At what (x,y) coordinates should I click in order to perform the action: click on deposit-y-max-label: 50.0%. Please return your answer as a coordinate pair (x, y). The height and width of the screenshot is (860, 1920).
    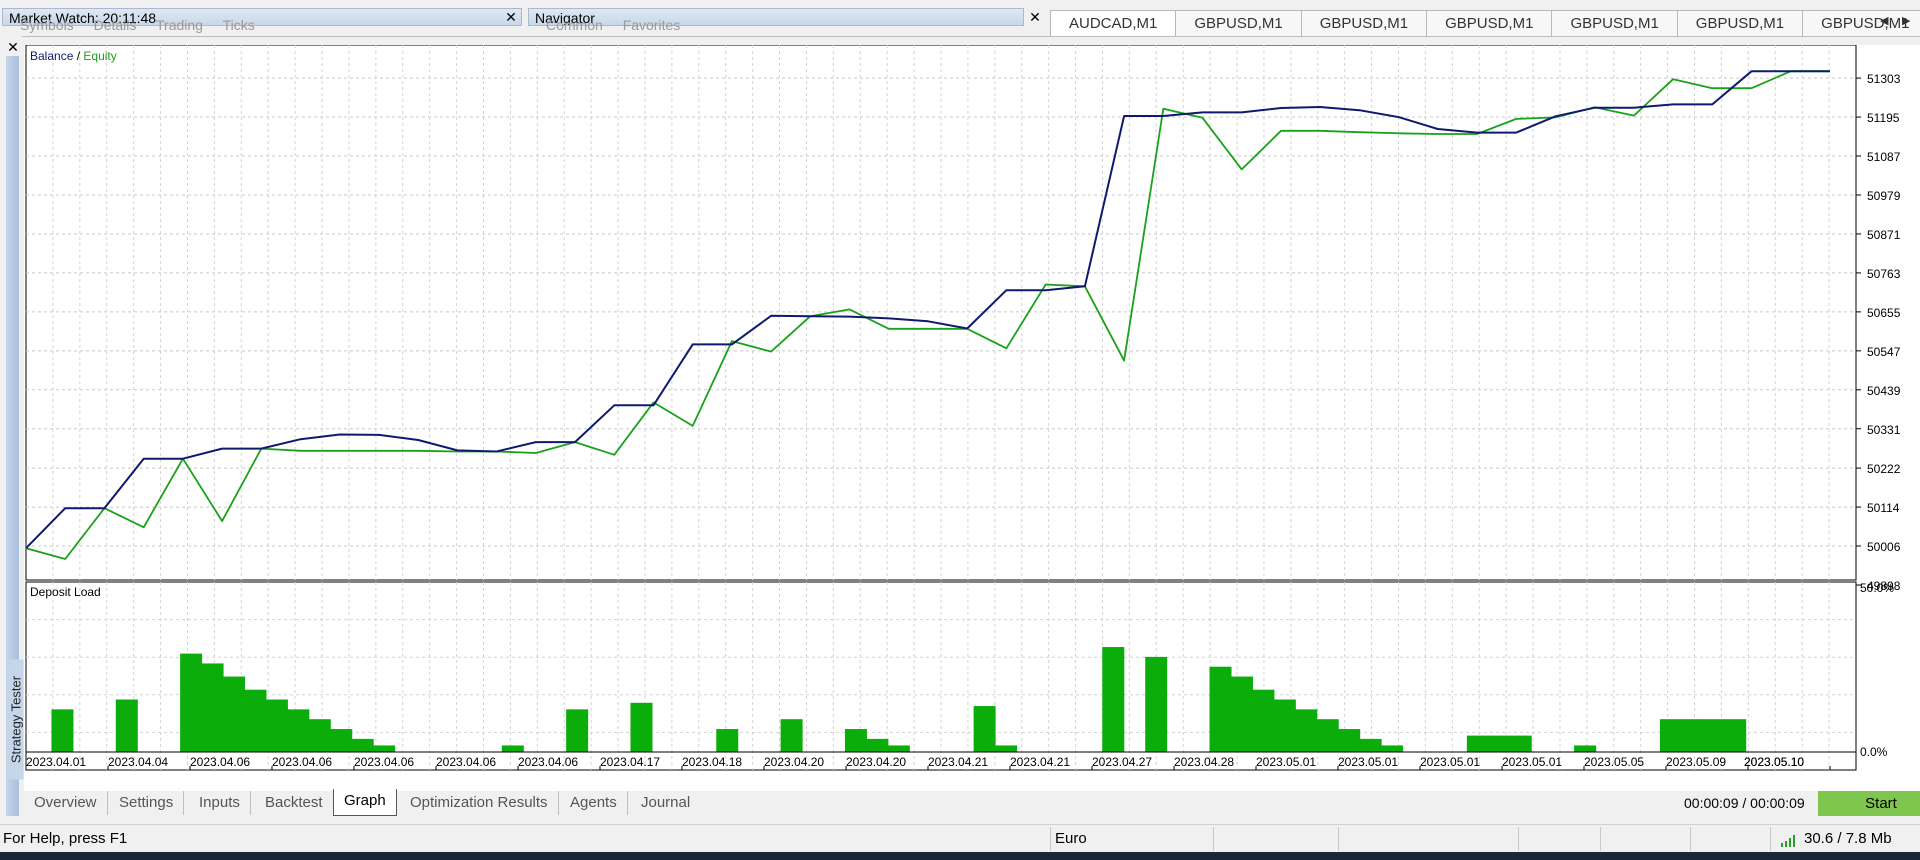
    Looking at the image, I should click on (1877, 588).